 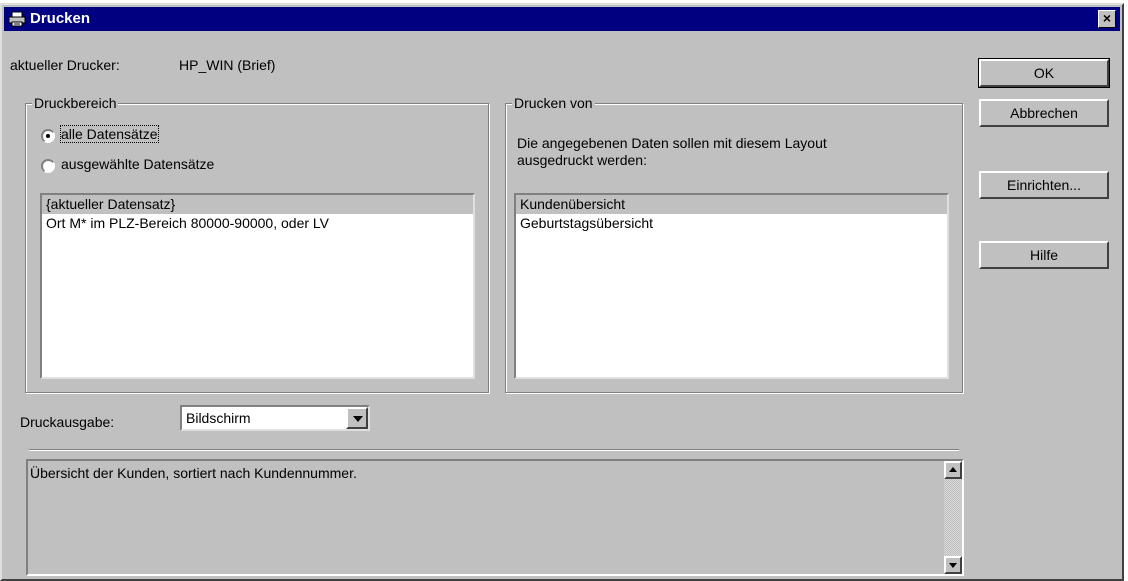 I want to click on arrow-down-icon, so click(x=953, y=565).